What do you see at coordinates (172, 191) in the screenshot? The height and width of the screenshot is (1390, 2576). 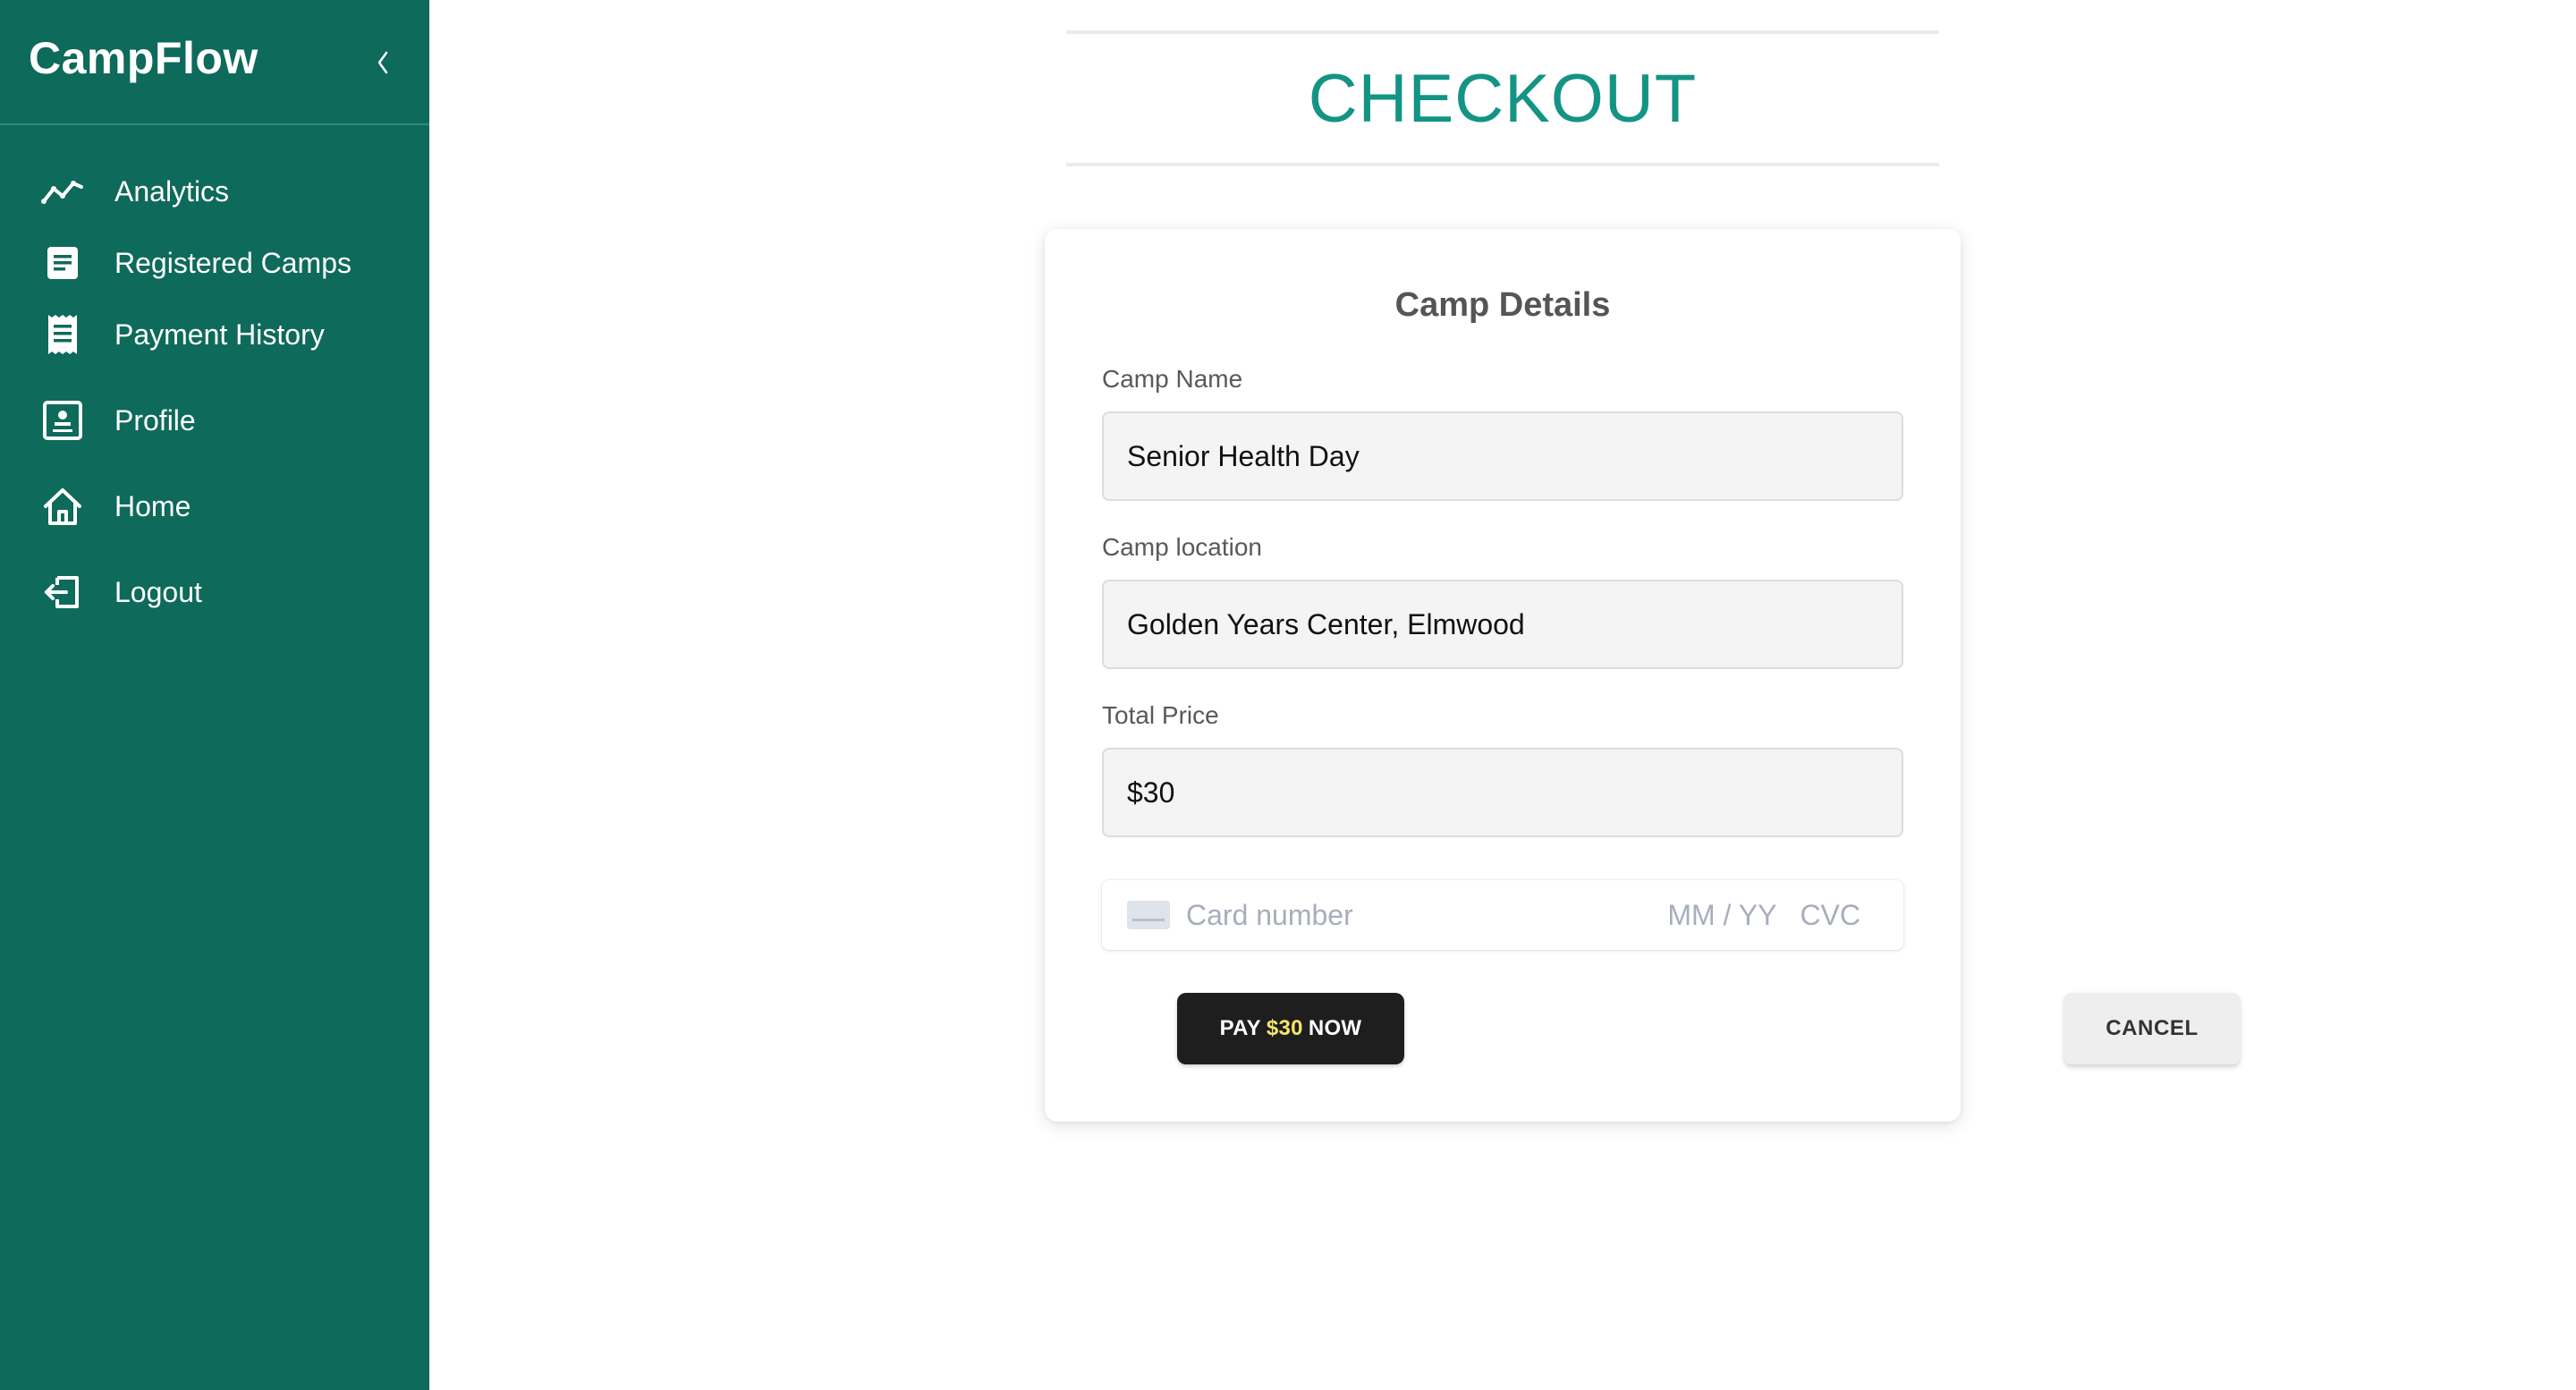 I see `sidebar-item-label: Analytics` at bounding box center [172, 191].